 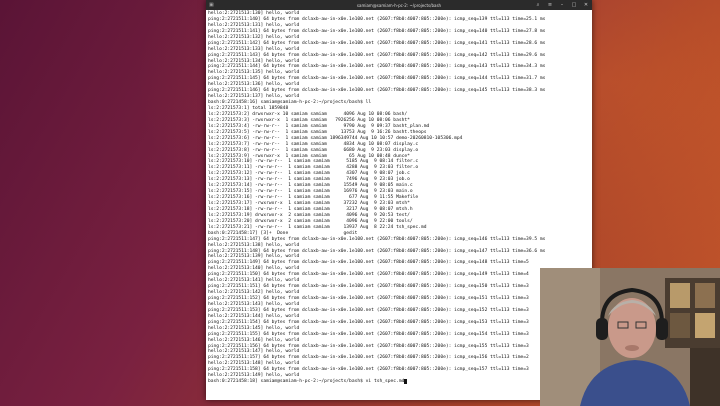 I want to click on maximize-icon: □, so click(x=574, y=5).